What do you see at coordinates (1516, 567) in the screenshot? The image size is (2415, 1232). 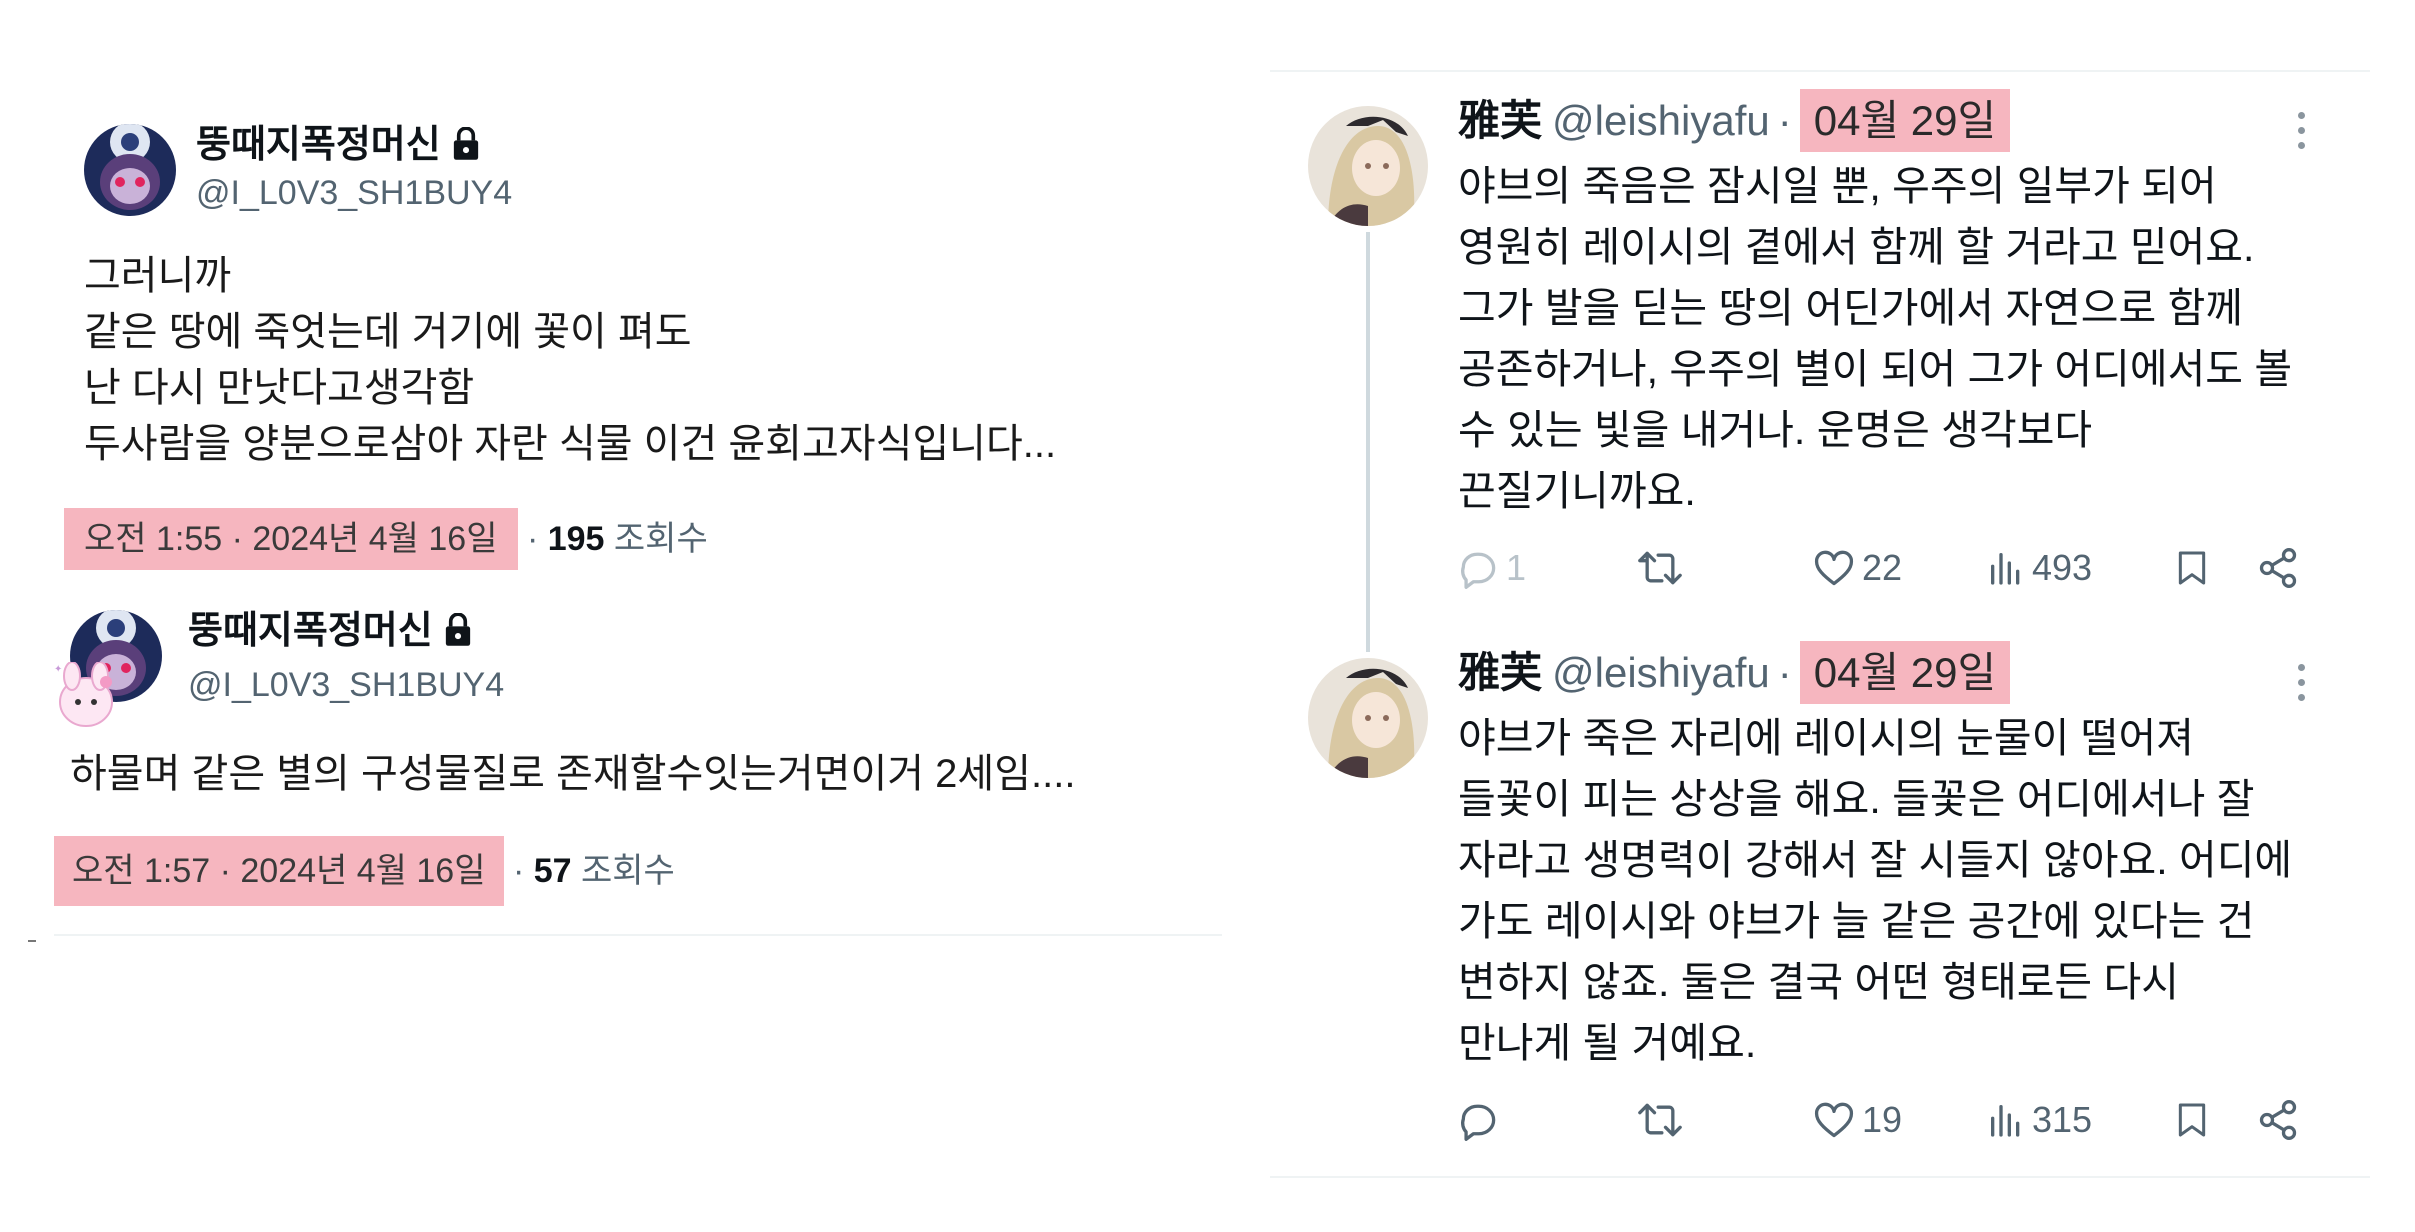 I see `reply-count: 1` at bounding box center [1516, 567].